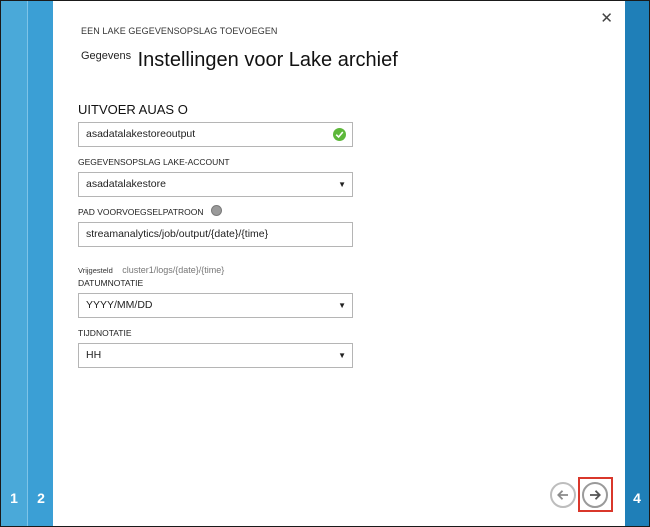  I want to click on time-format-select: HH ▼, so click(215, 355).